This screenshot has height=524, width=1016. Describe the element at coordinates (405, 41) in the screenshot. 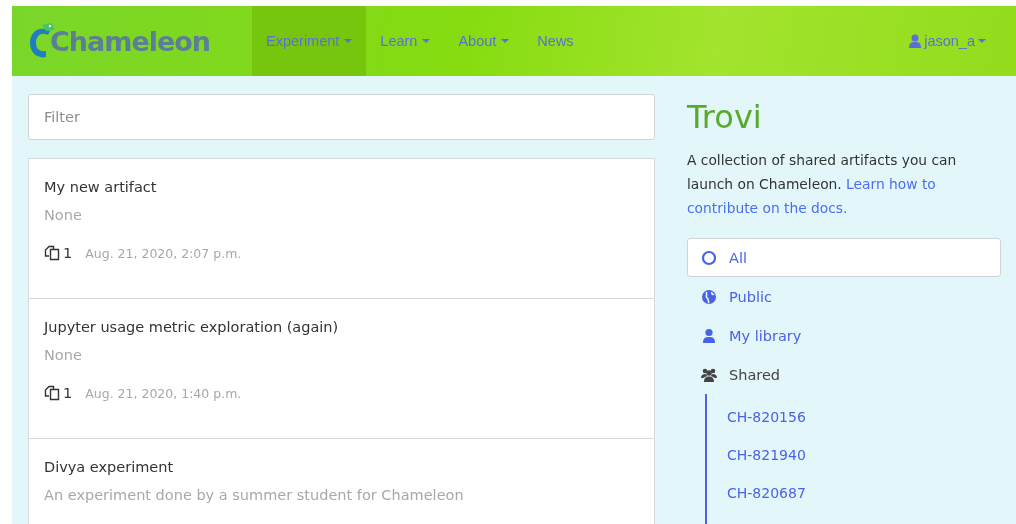

I see `nav-menu-item: Learn` at that location.